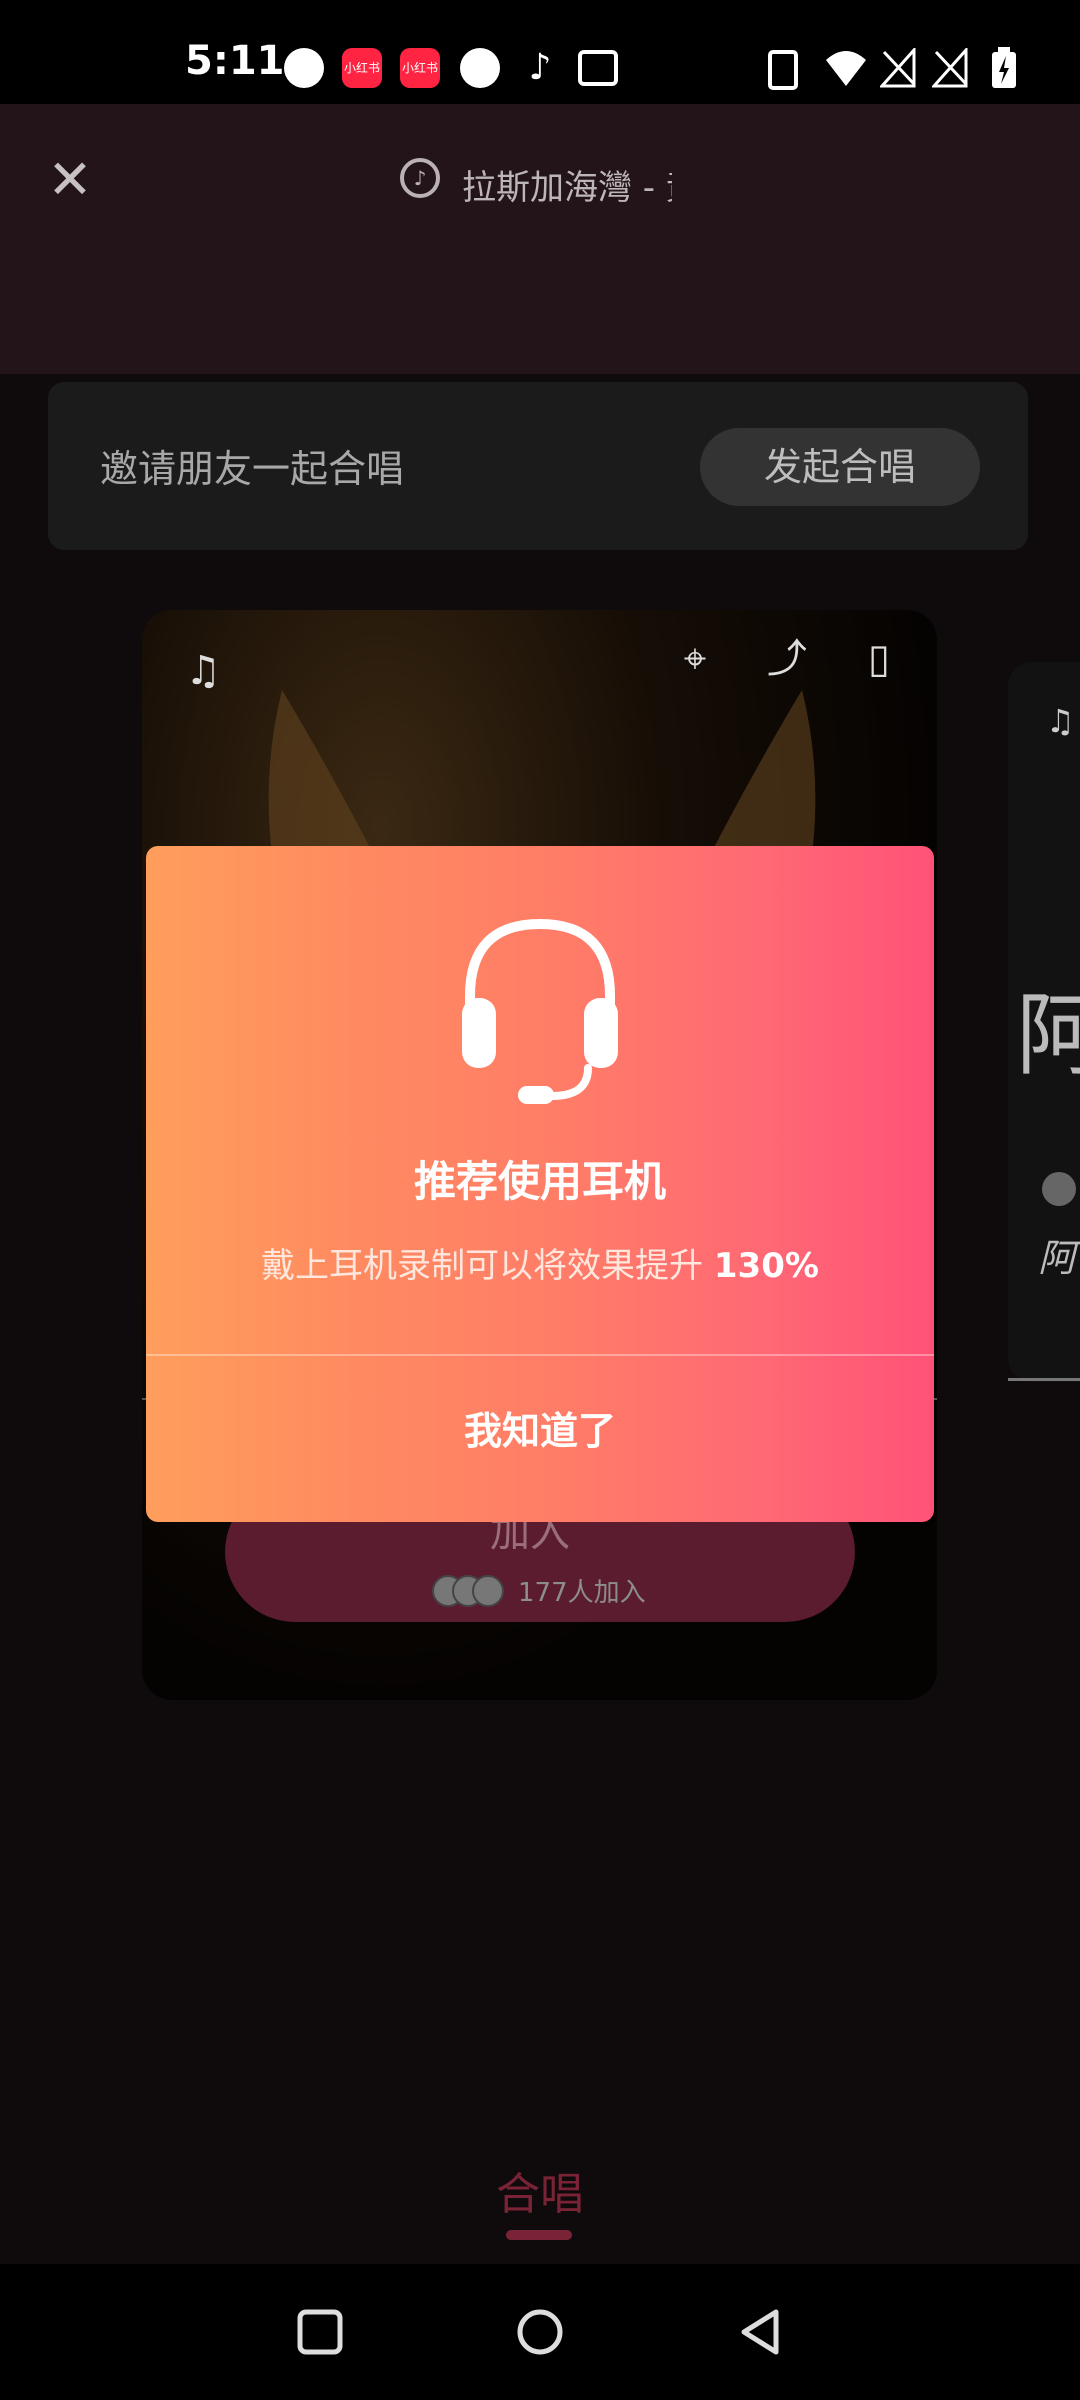  I want to click on scan-icon: ⌖, so click(695, 659).